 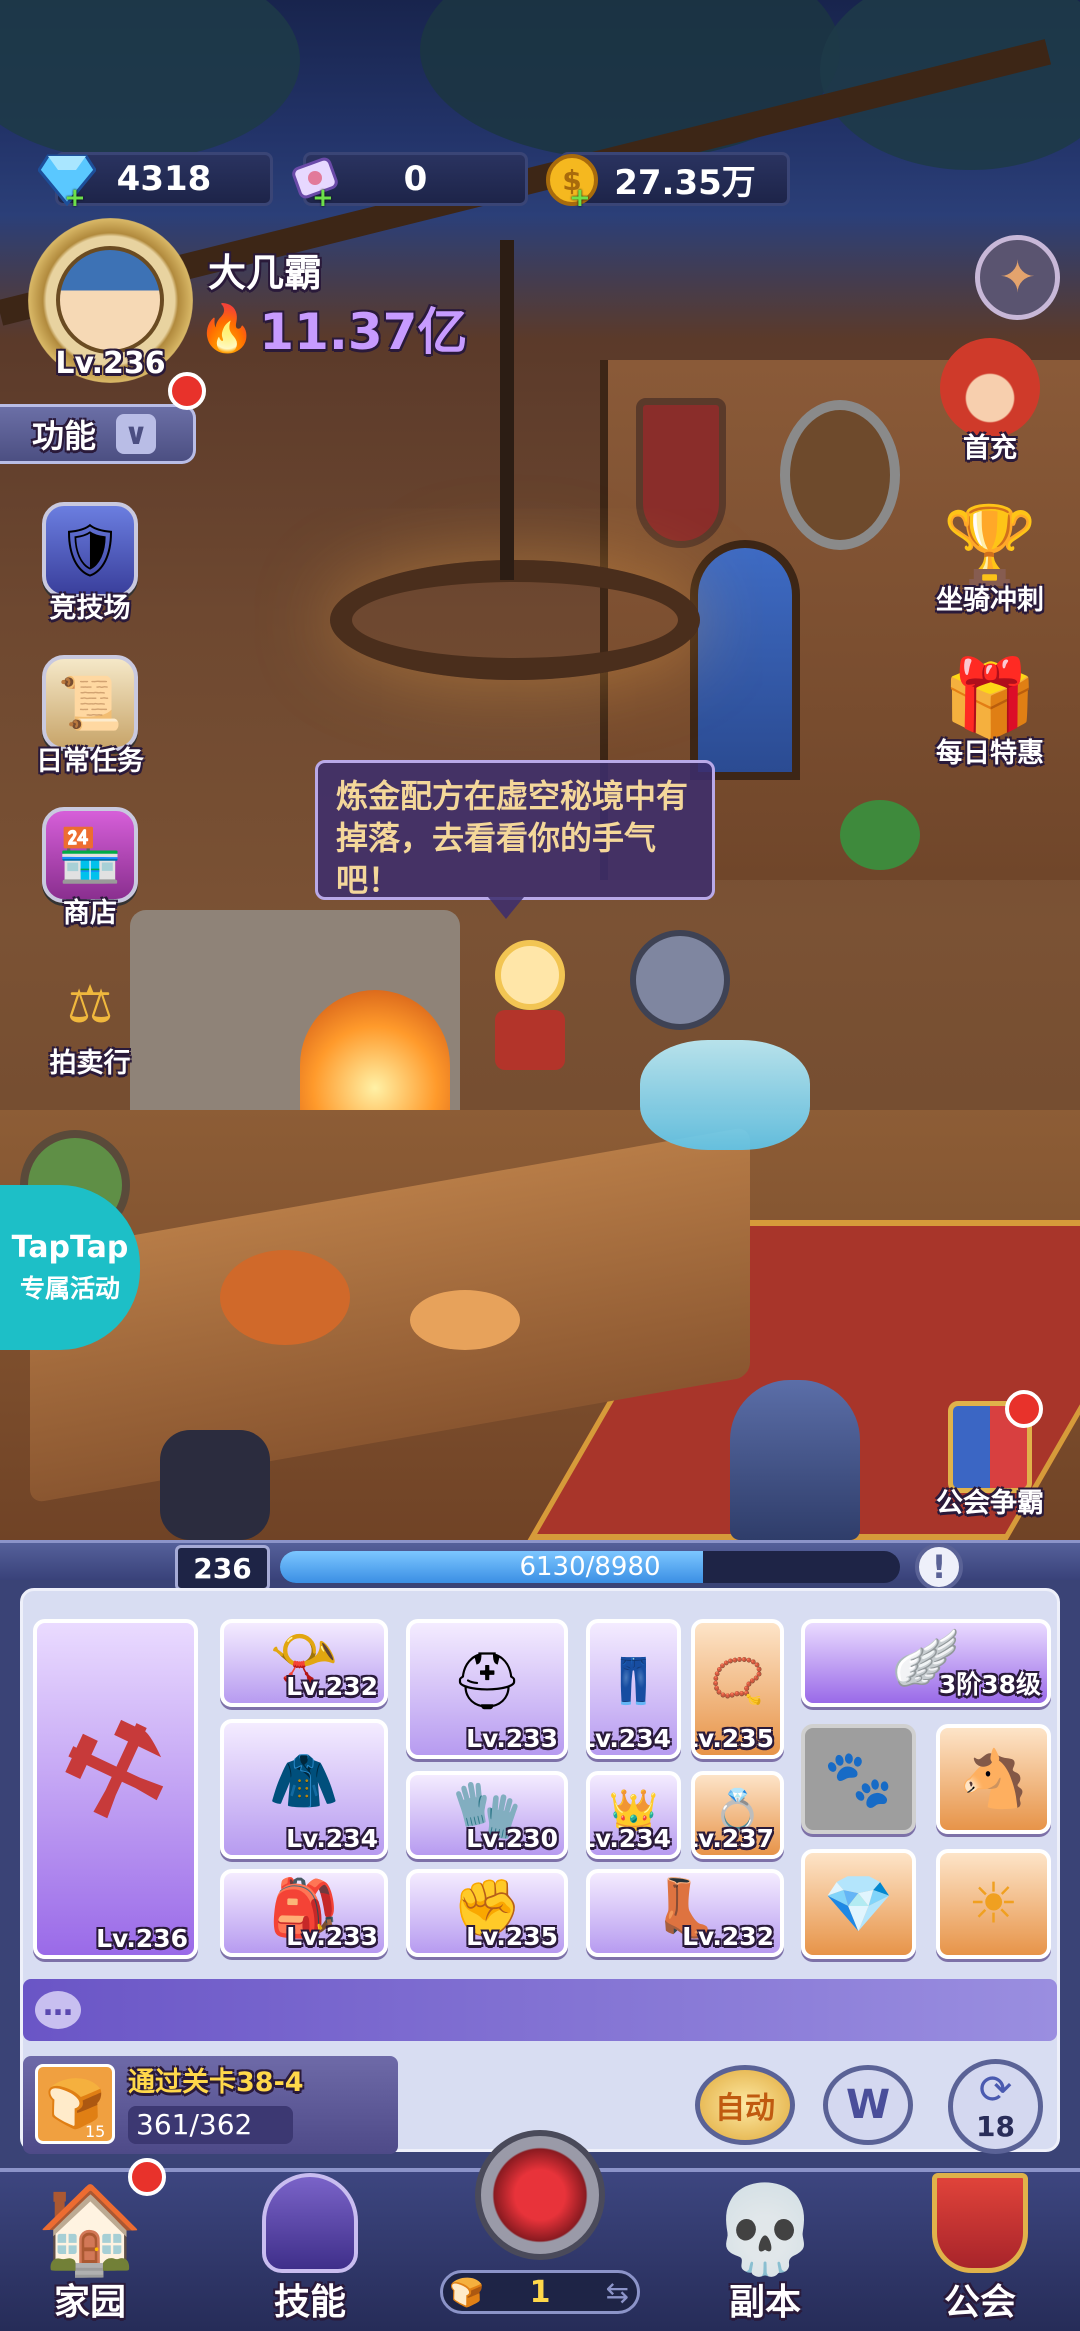 I want to click on first-recharge-label: 首充, so click(x=990, y=448).